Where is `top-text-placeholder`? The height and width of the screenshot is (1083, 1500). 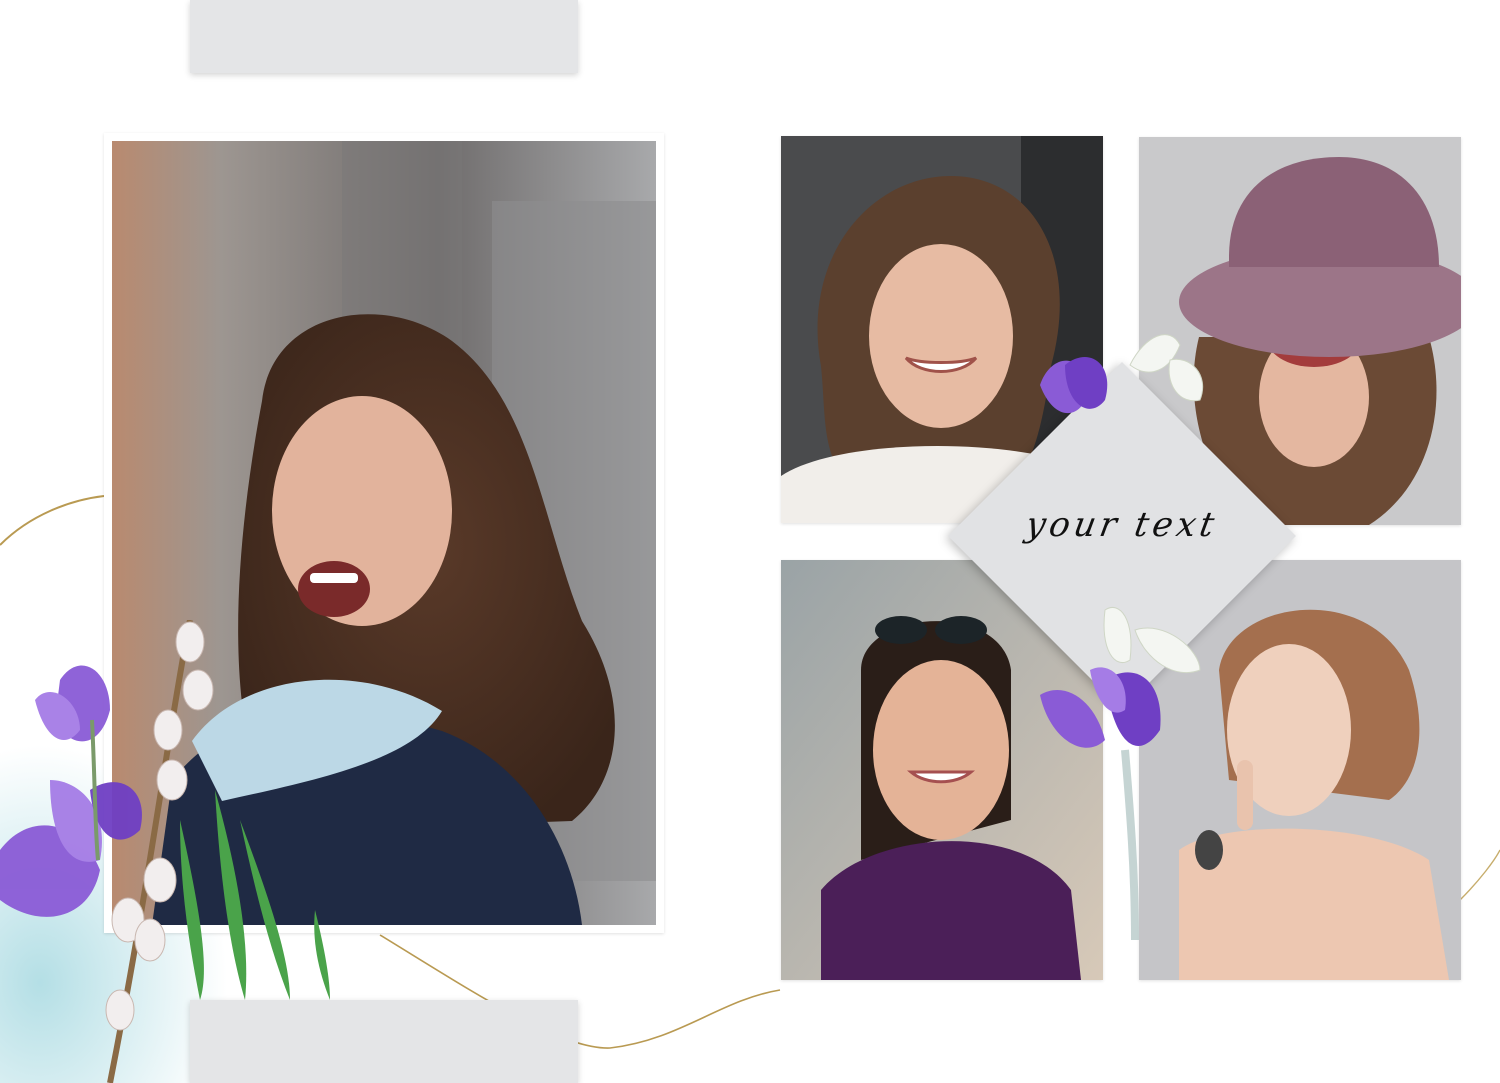
top-text-placeholder is located at coordinates (384, 36).